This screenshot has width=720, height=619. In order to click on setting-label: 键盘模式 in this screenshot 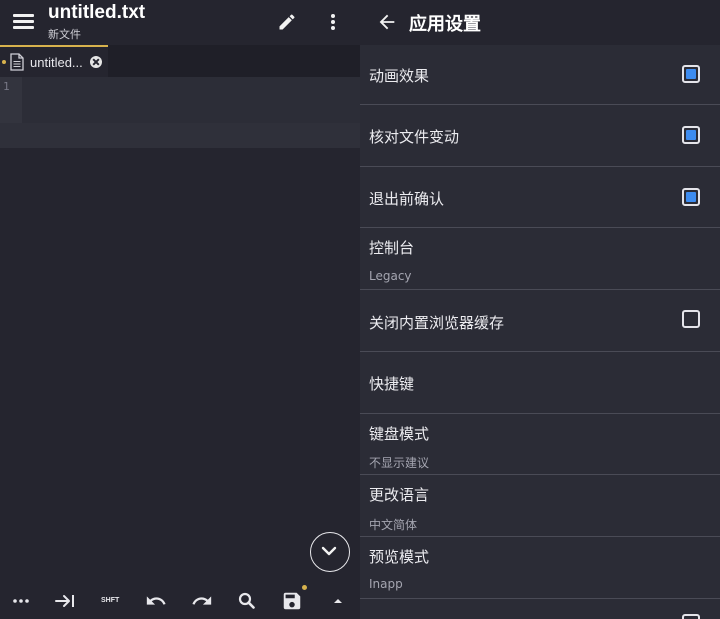, I will do `click(399, 434)`.